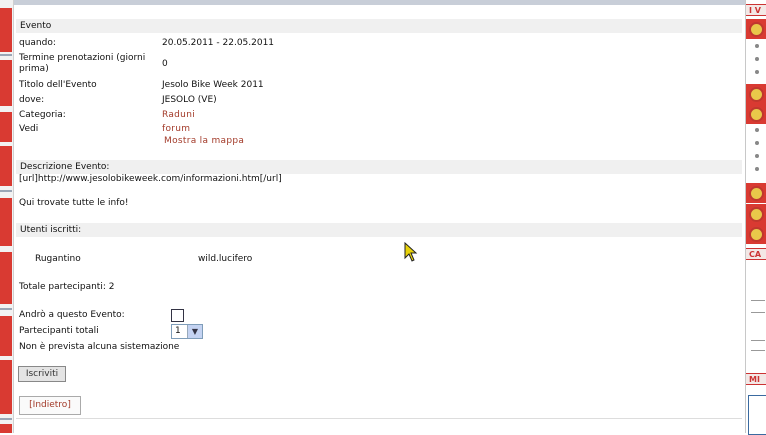  What do you see at coordinates (65, 167) in the screenshot?
I see `description-header: Descrizione Evento:` at bounding box center [65, 167].